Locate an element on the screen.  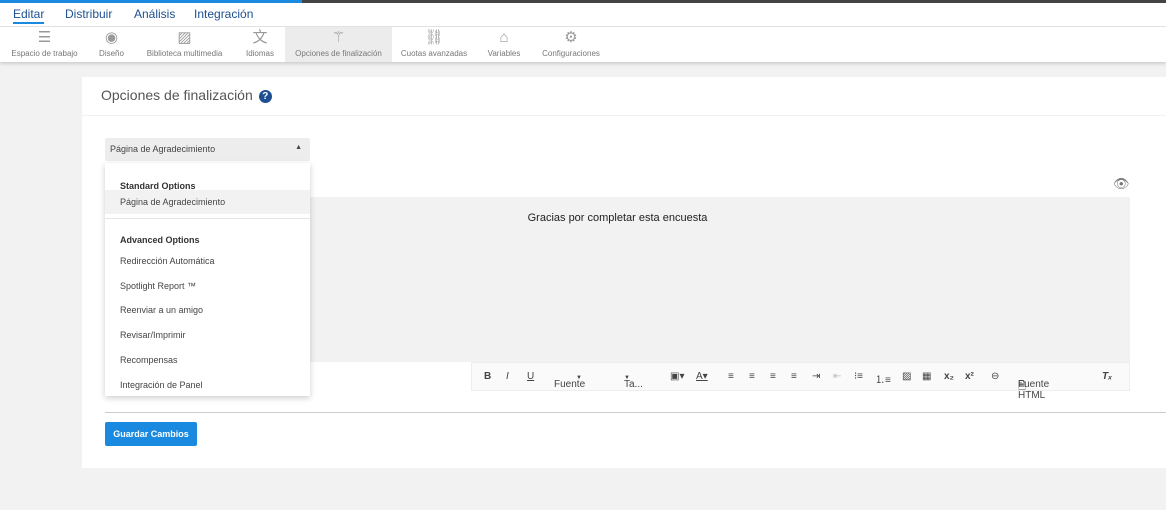
option-redireccion: Redirección Automática is located at coordinates (207, 261).